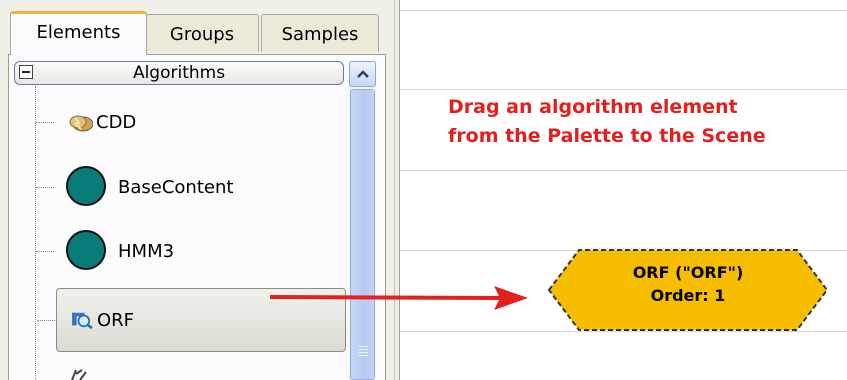 This screenshot has height=380, width=847. I want to click on item-label: HMM3, so click(146, 251).